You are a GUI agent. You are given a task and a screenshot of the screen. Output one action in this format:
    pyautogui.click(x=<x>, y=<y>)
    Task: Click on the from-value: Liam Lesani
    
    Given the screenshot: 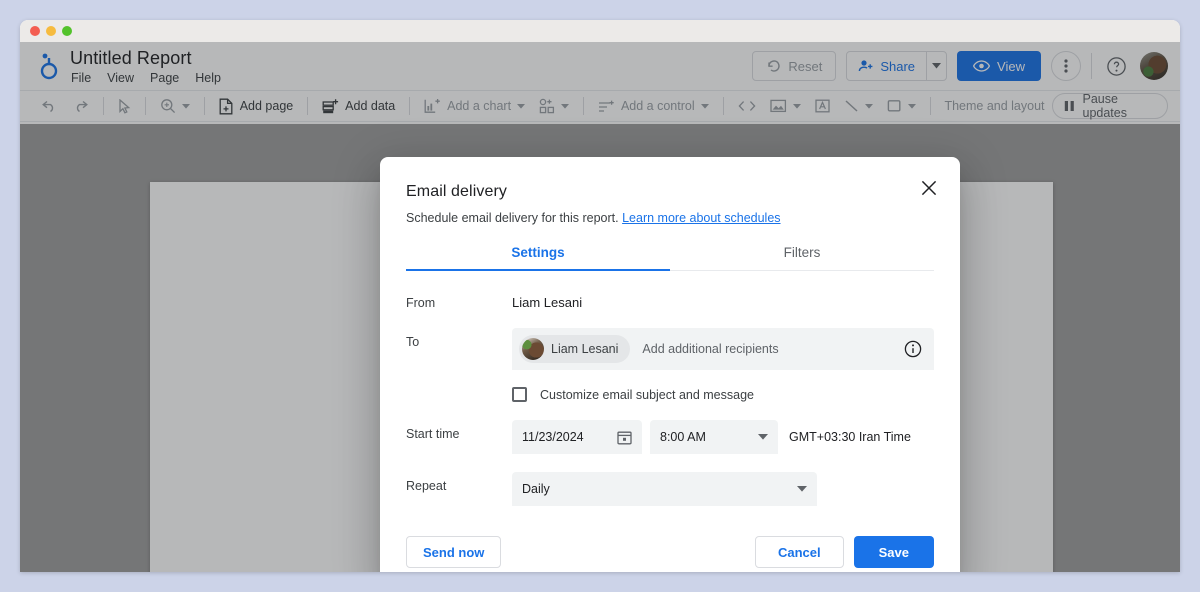 What is the action you would take?
    pyautogui.click(x=547, y=302)
    